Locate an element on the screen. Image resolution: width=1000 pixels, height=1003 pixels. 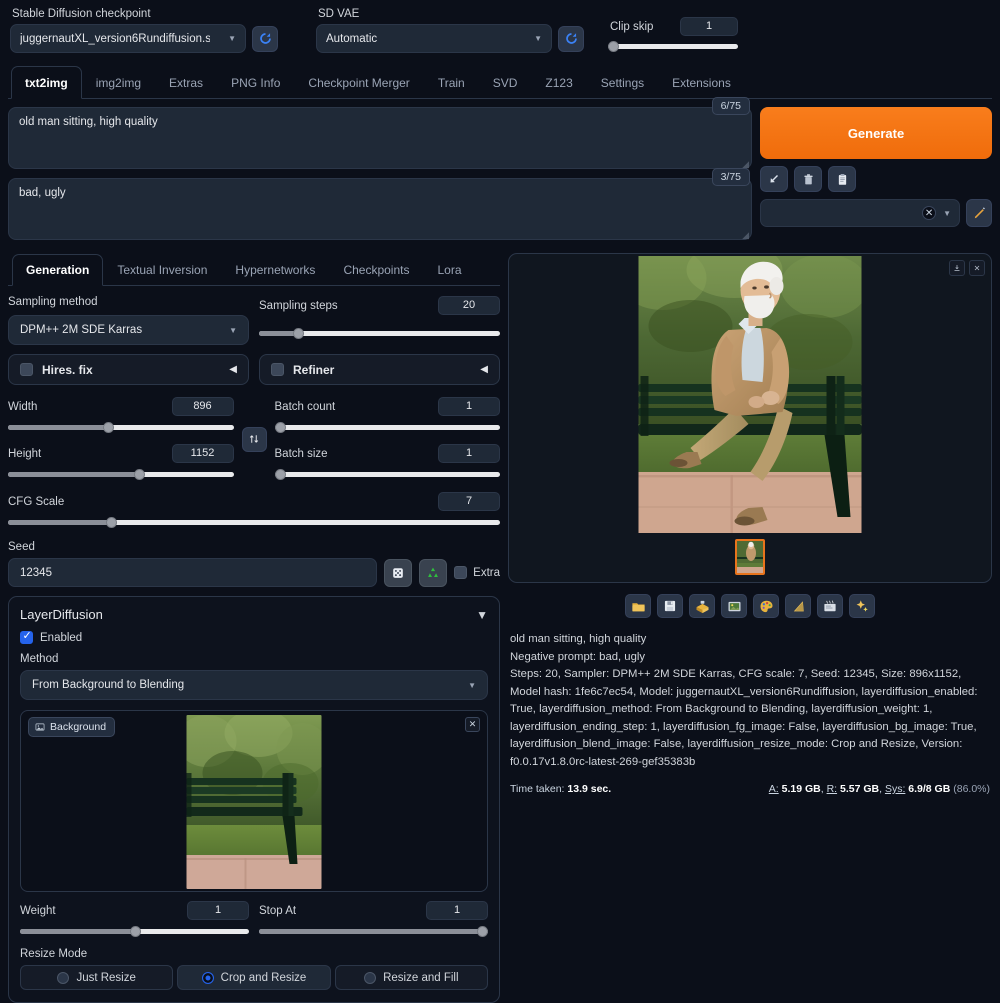
send-to-inpaint-button is located at coordinates (766, 606).